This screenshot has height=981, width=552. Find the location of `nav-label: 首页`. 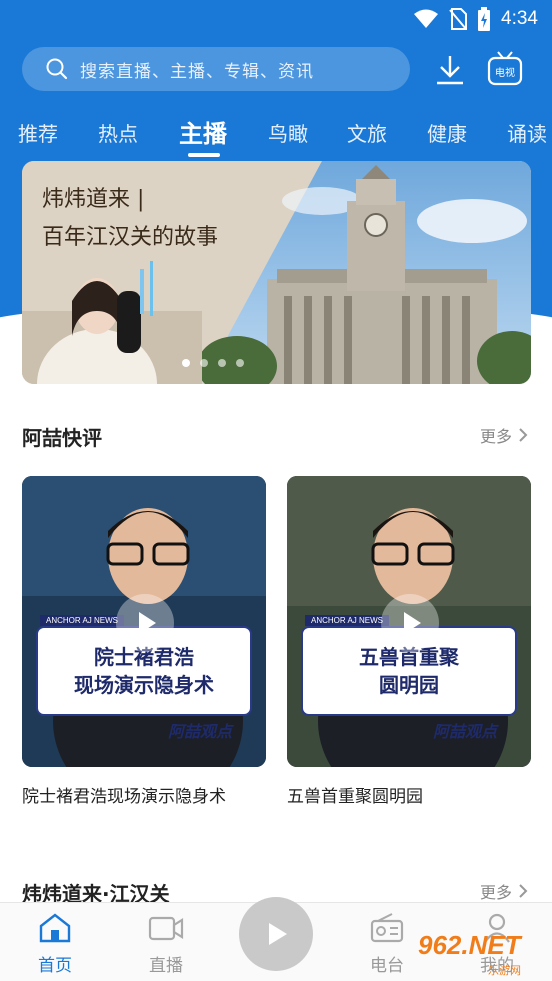

nav-label: 首页 is located at coordinates (55, 966).